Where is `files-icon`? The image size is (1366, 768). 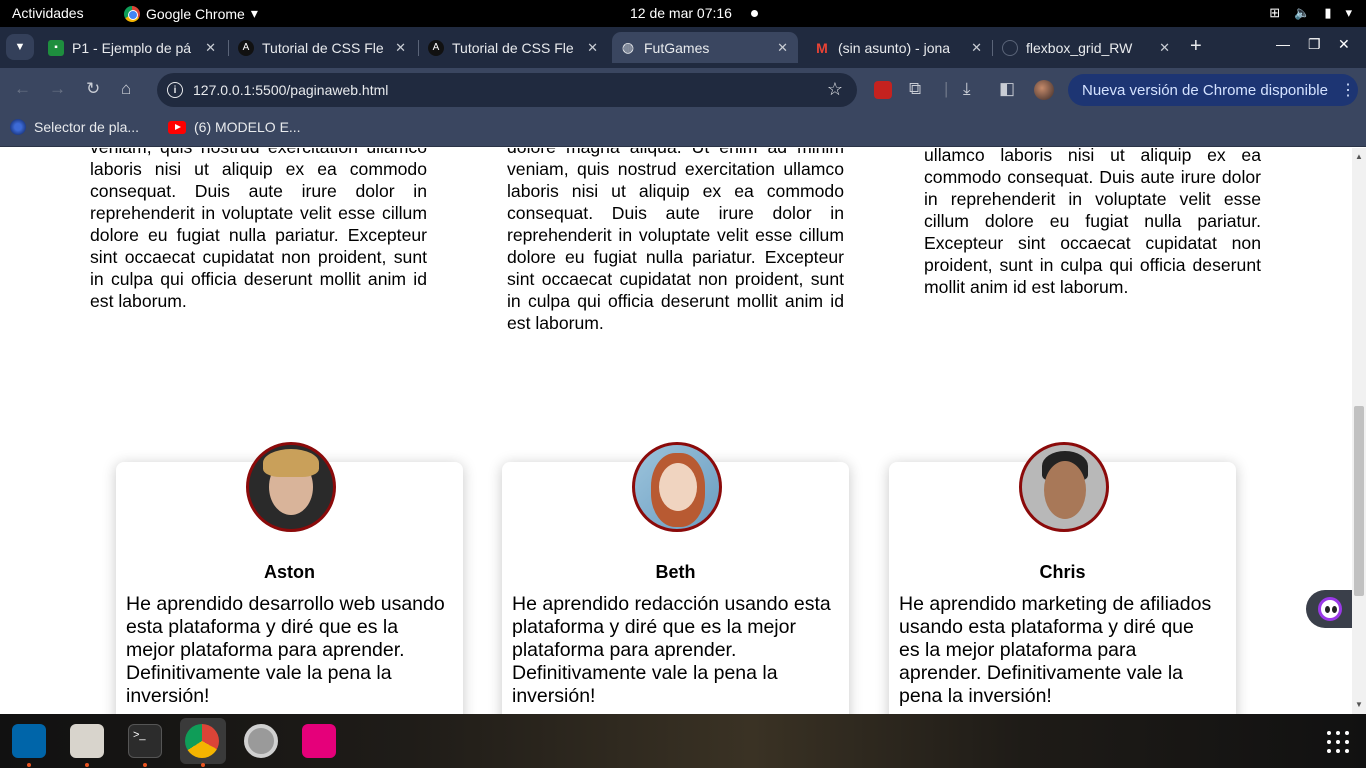 files-icon is located at coordinates (87, 741).